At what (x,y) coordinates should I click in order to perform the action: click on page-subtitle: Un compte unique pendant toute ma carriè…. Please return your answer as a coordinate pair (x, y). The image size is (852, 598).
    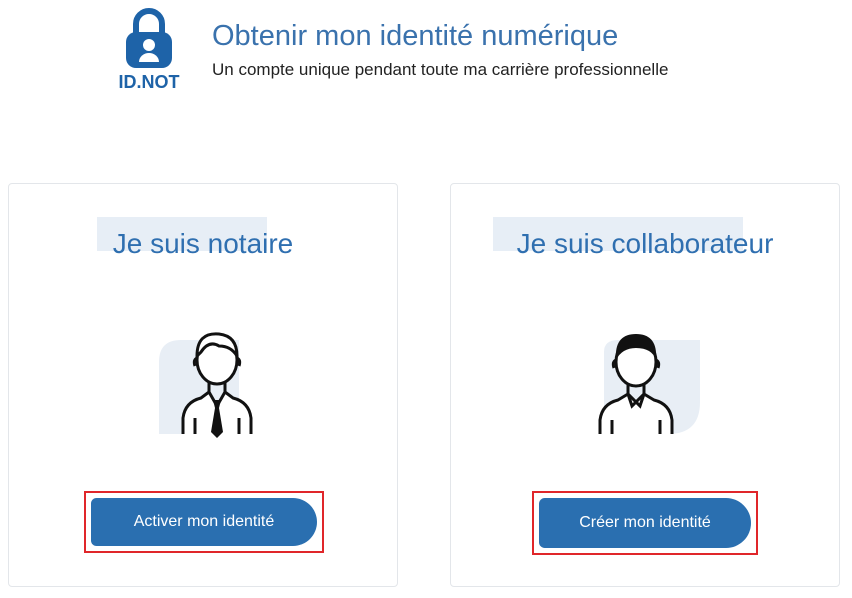
    Looking at the image, I should click on (440, 69).